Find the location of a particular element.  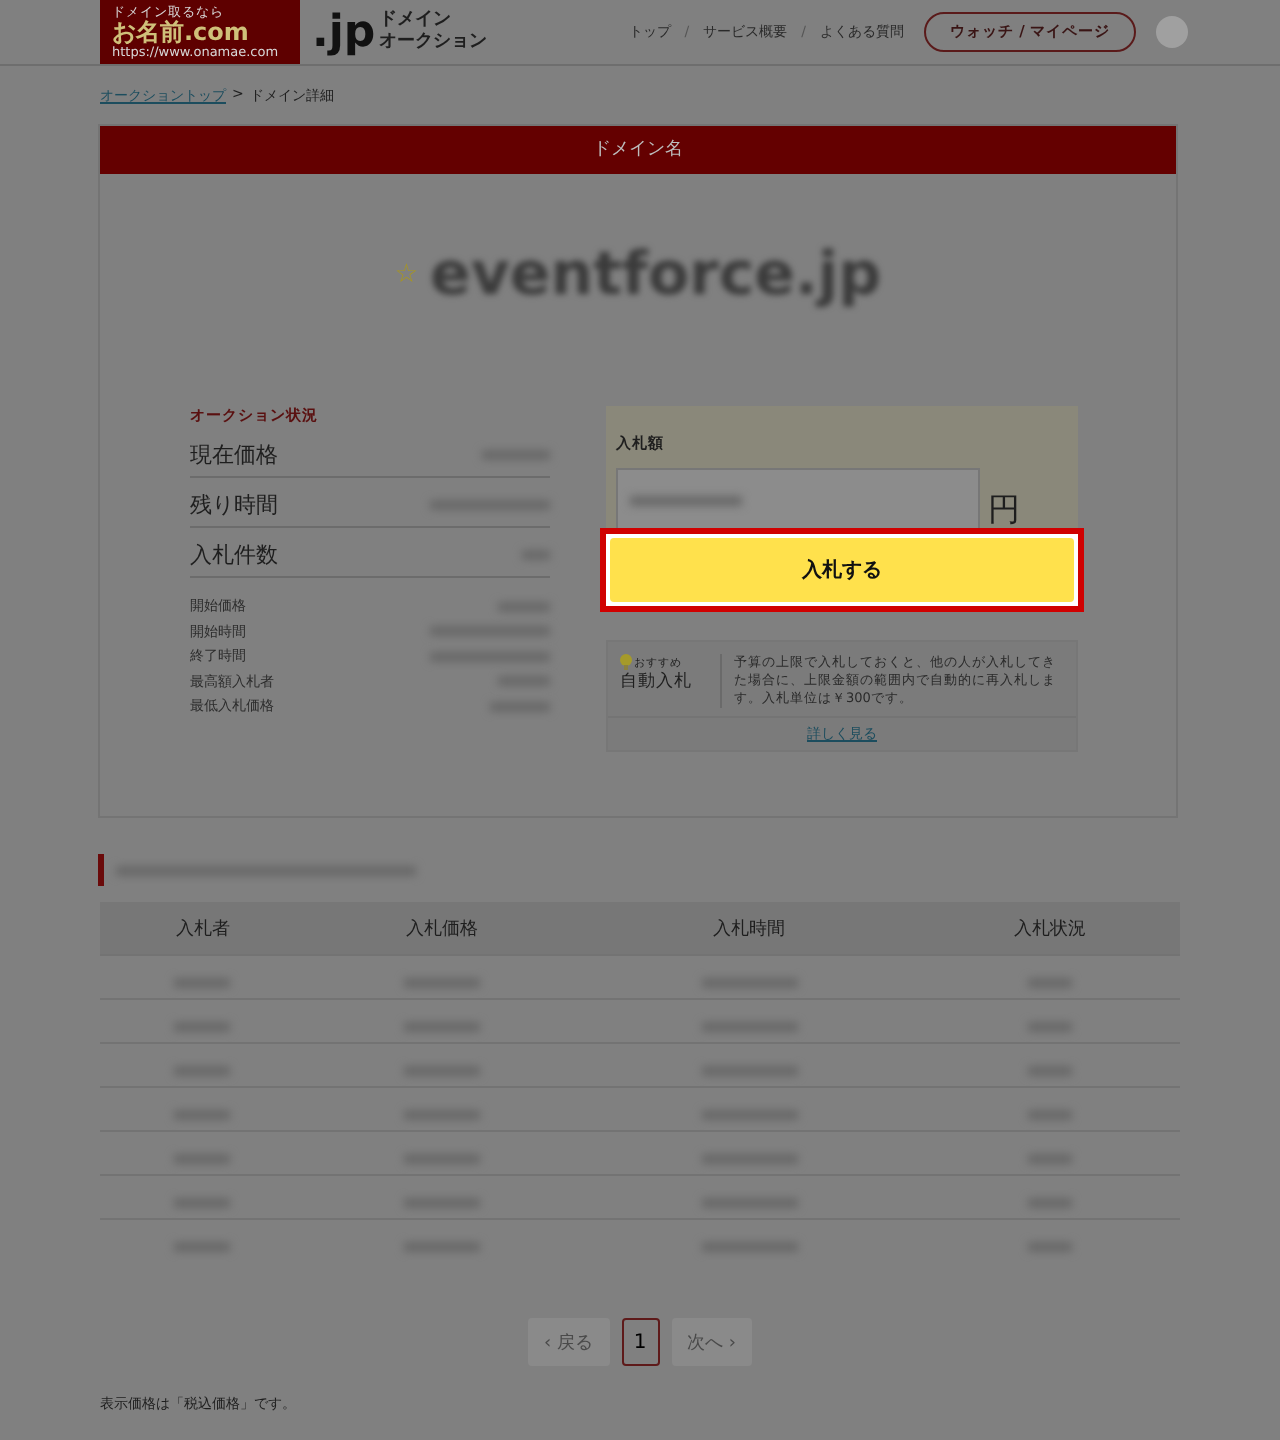

avatar-icon is located at coordinates (1172, 32).